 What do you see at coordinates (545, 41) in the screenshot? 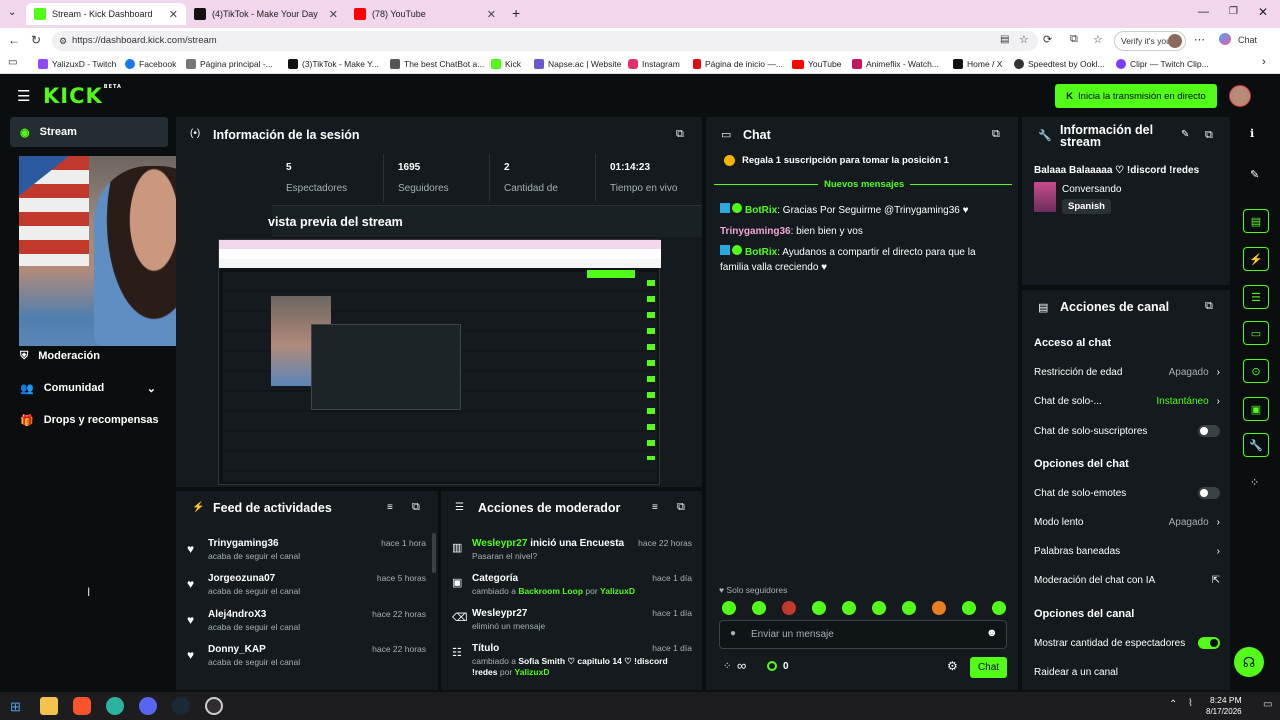
I see `url-field: ⚙ https://dashboard.kick.com/stream` at bounding box center [545, 41].